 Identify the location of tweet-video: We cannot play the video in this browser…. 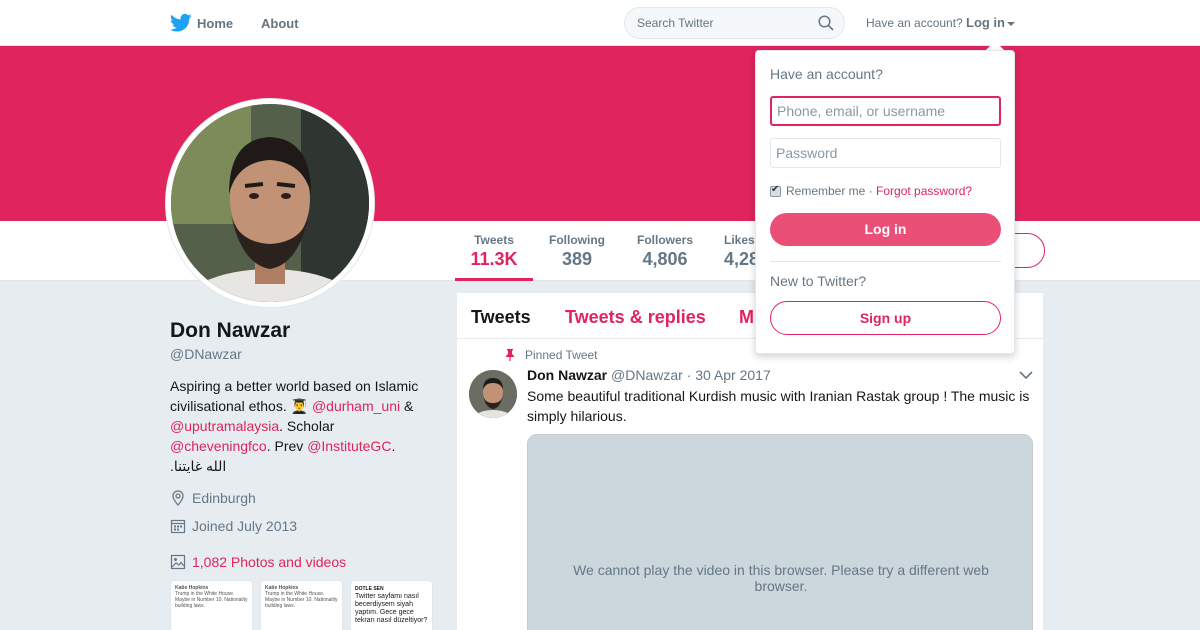
(780, 532).